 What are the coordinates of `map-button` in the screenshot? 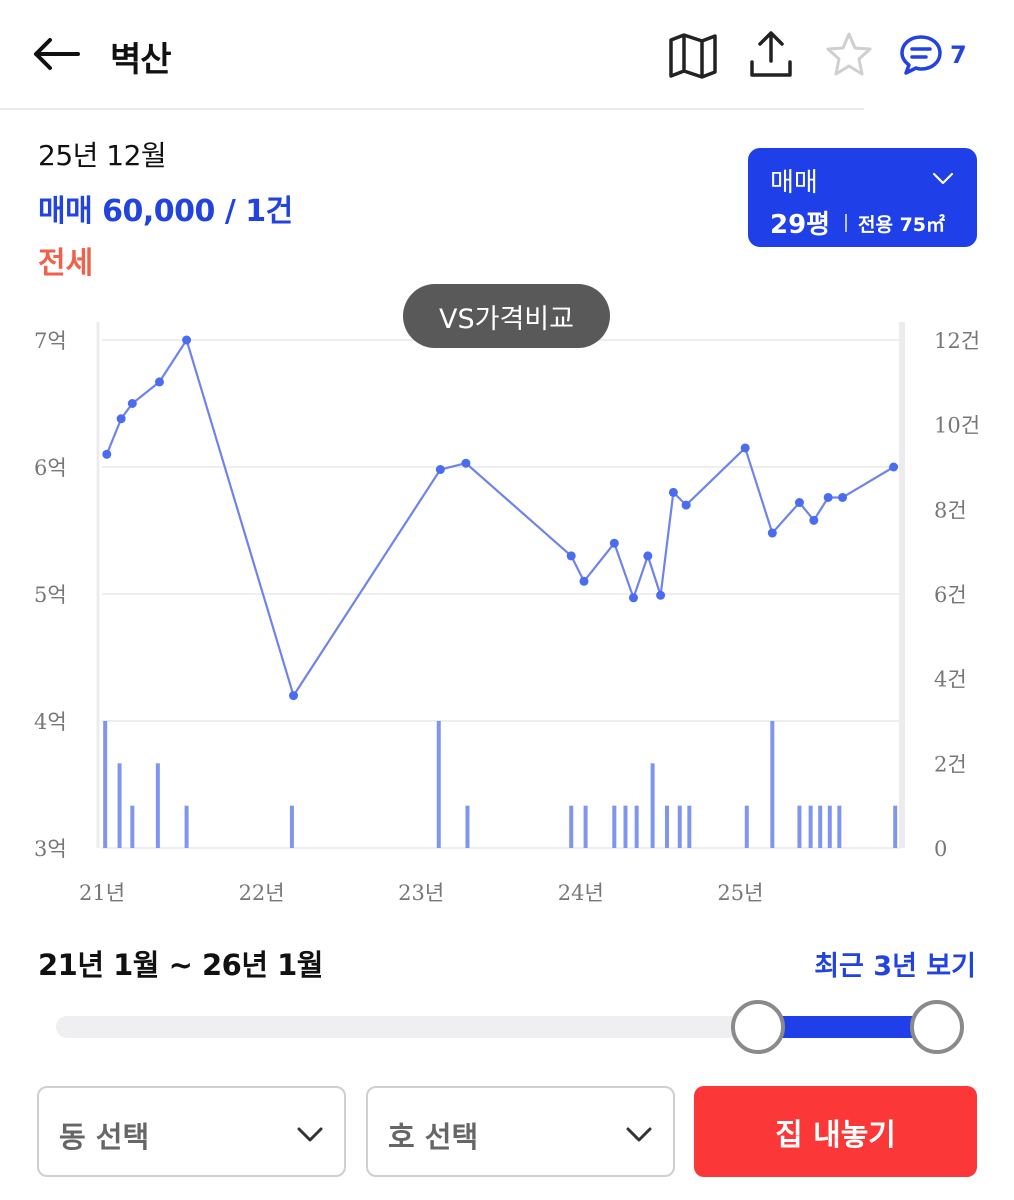 It's located at (693, 55).